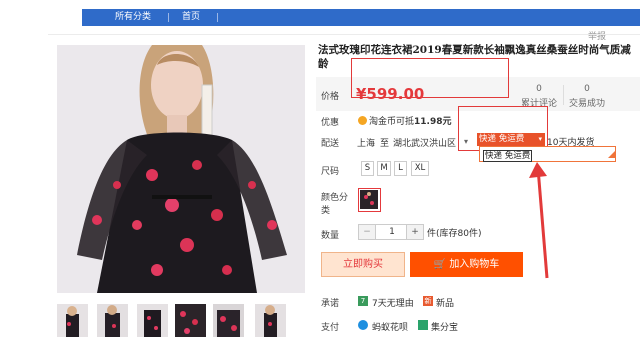  I want to click on huabei-text: 蚂蚁花呗, so click(390, 326).